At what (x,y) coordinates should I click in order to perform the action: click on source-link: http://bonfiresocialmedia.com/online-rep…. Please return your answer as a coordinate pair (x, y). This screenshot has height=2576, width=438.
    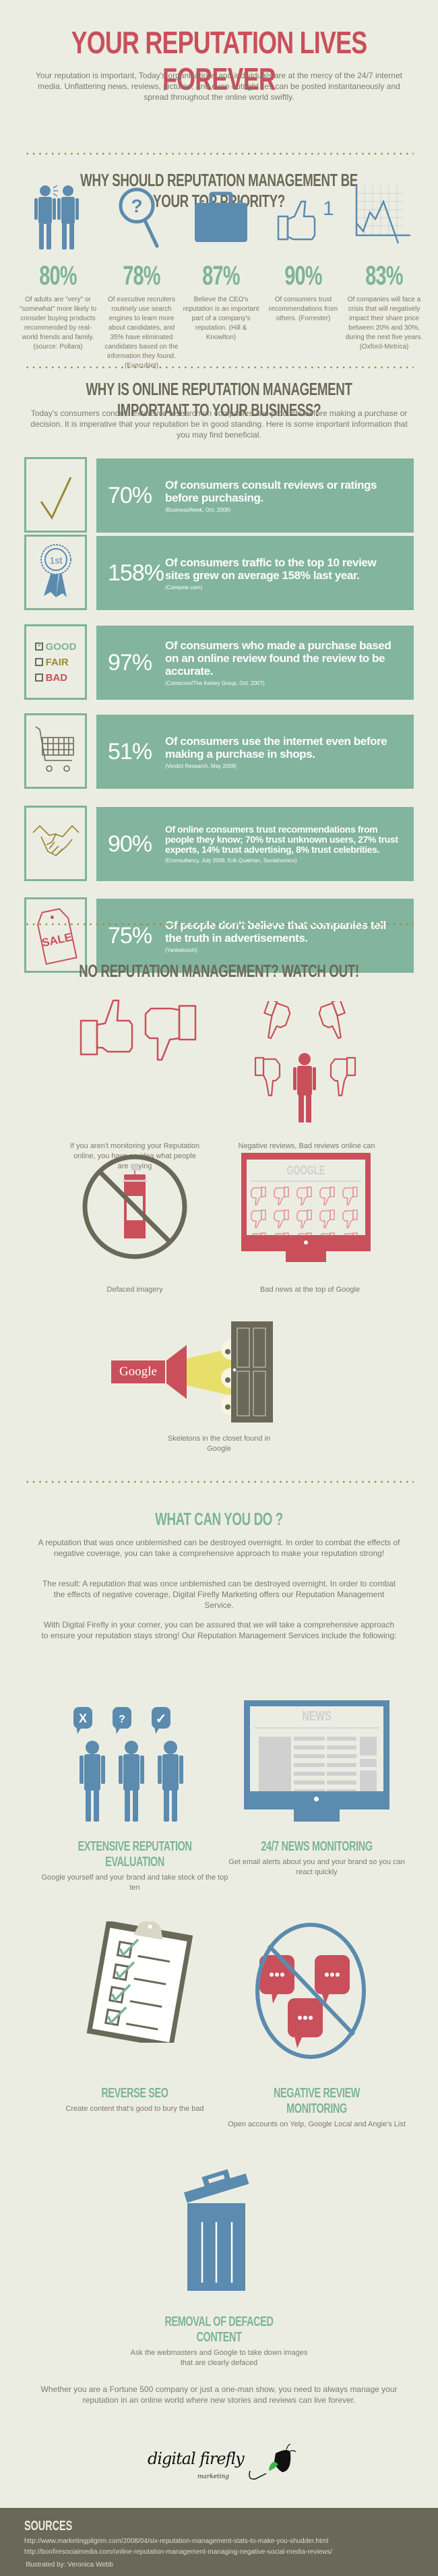
    Looking at the image, I should click on (178, 2552).